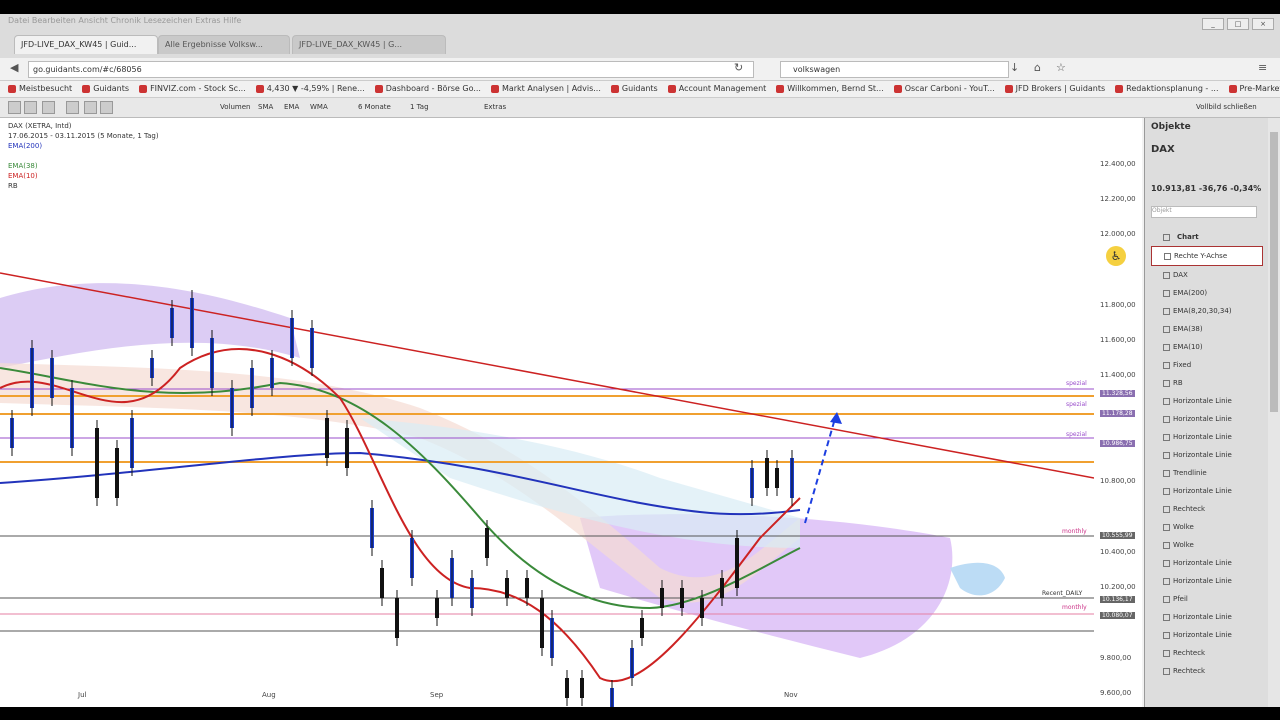 This screenshot has height=720, width=1280. I want to click on reload-icon: ↻, so click(738, 67).